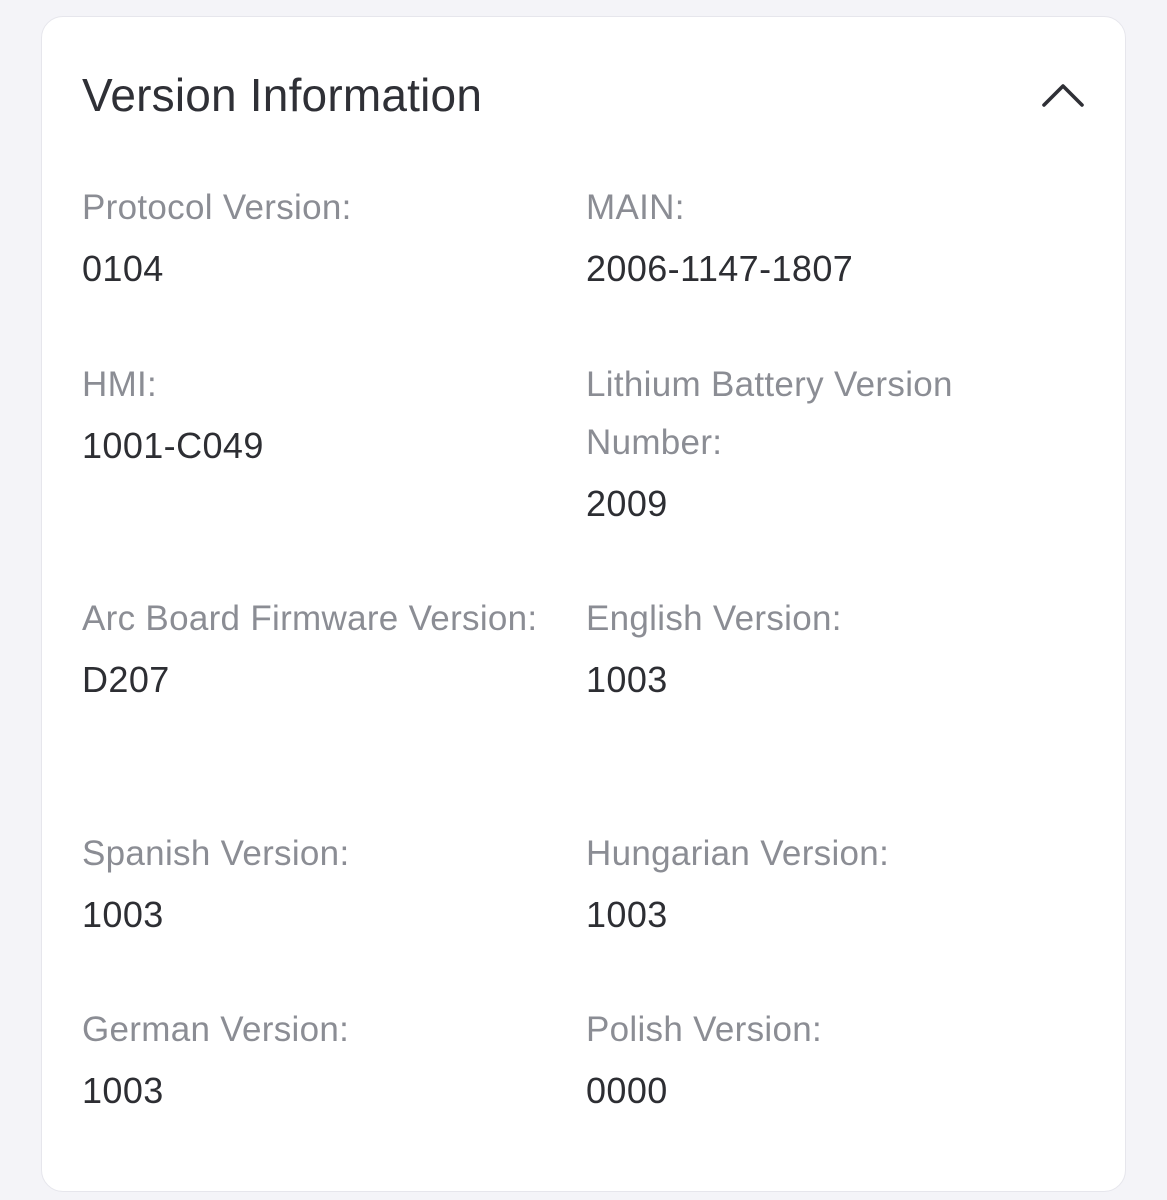 This screenshot has width=1167, height=1200. What do you see at coordinates (216, 1029) in the screenshot?
I see `field-label: German Version:` at bounding box center [216, 1029].